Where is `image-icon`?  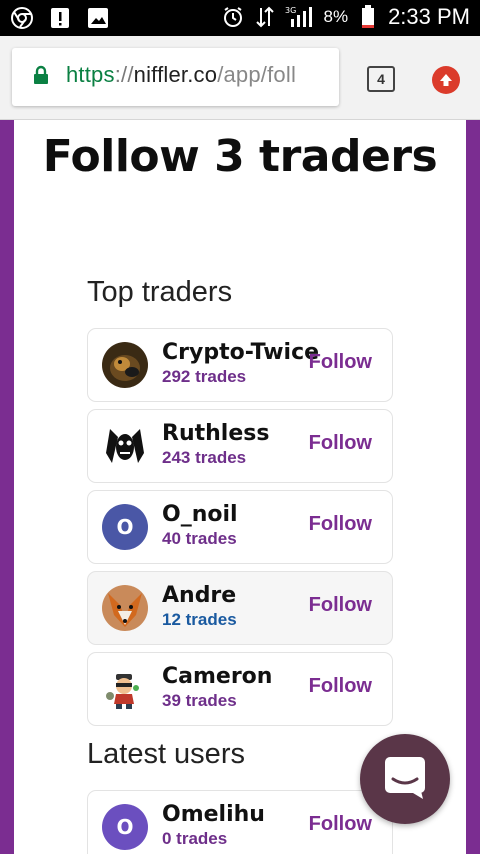
image-icon is located at coordinates (98, 18).